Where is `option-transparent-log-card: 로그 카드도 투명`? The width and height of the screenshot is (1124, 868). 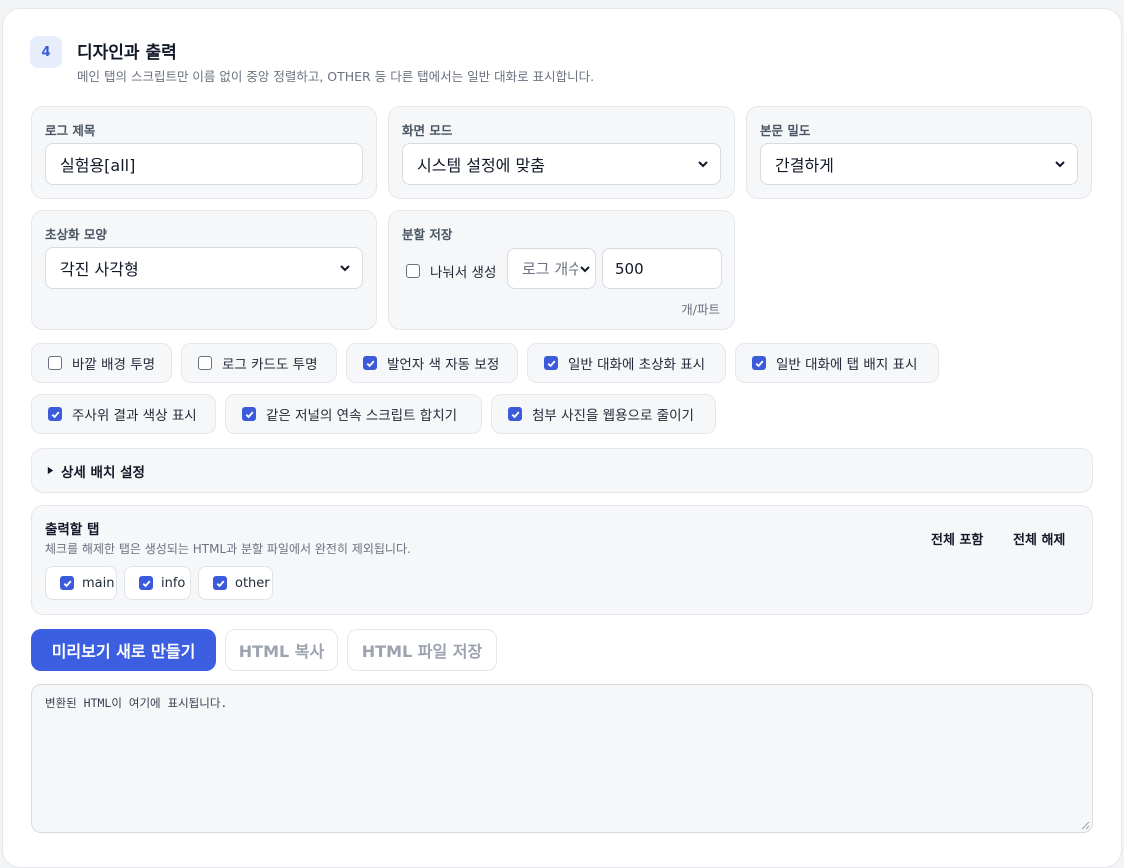
option-transparent-log-card: 로그 카드도 투명 is located at coordinates (259, 363).